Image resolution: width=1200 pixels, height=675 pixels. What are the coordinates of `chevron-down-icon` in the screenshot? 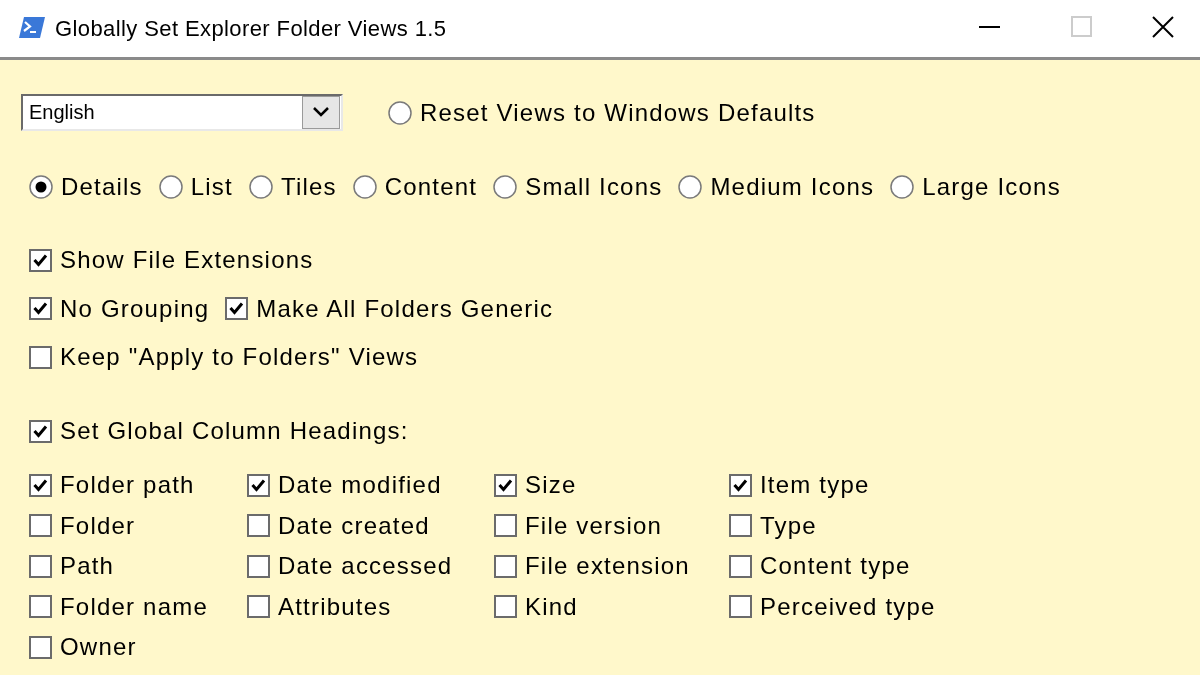 It's located at (321, 112).